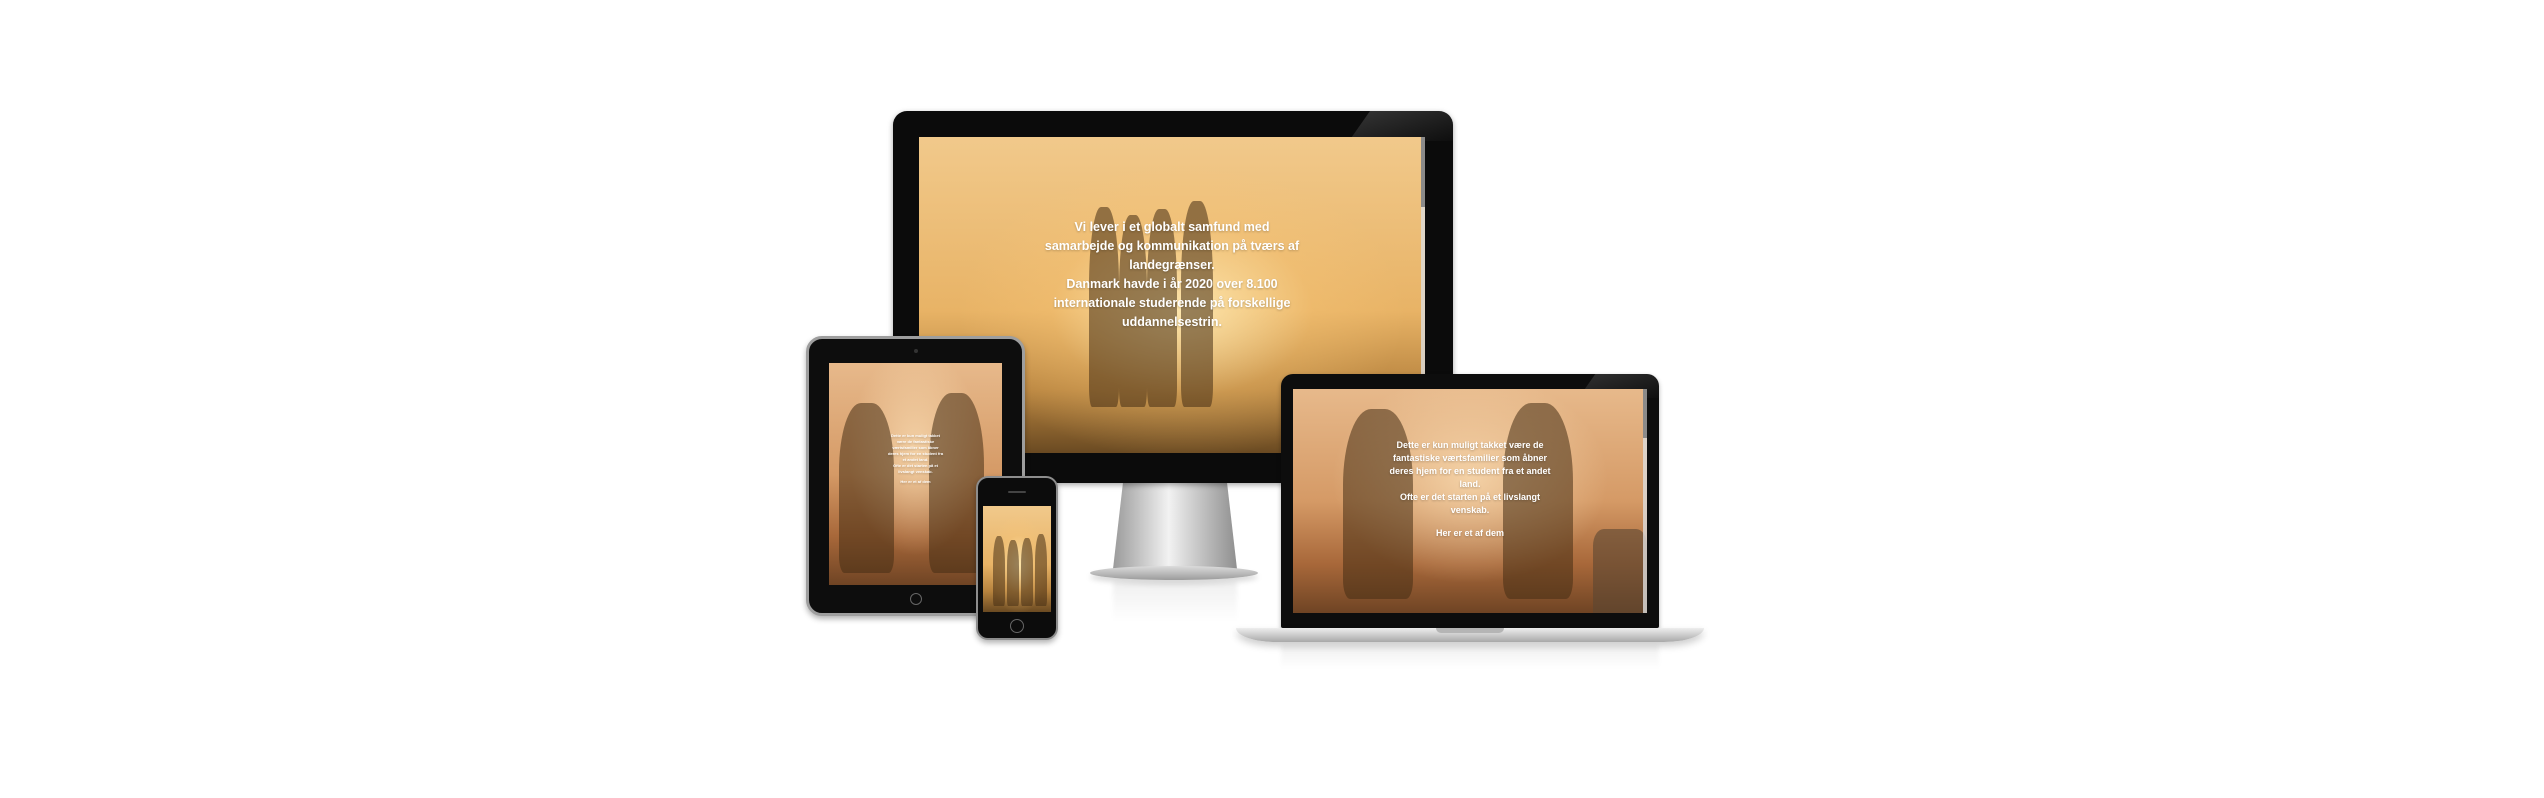  I want to click on hero-line: landegrænser., so click(1172, 265).